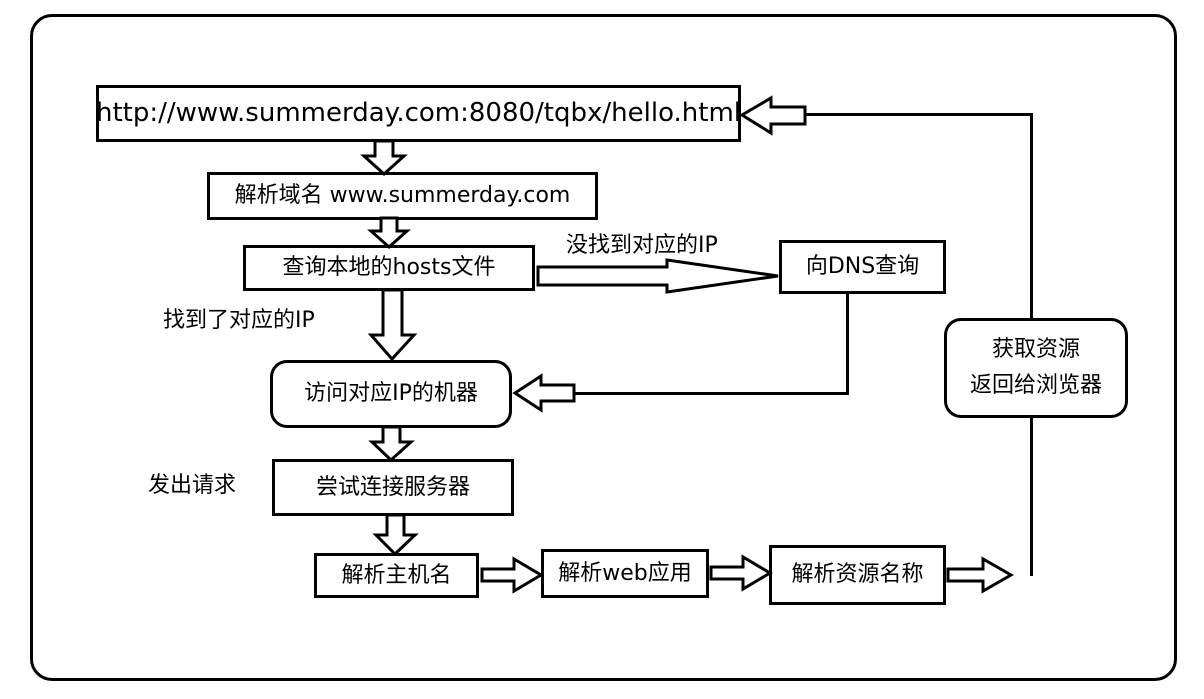 This screenshot has width=1204, height=699. Describe the element at coordinates (773, 115) in the screenshot. I see `arrow-into-url-box` at that location.